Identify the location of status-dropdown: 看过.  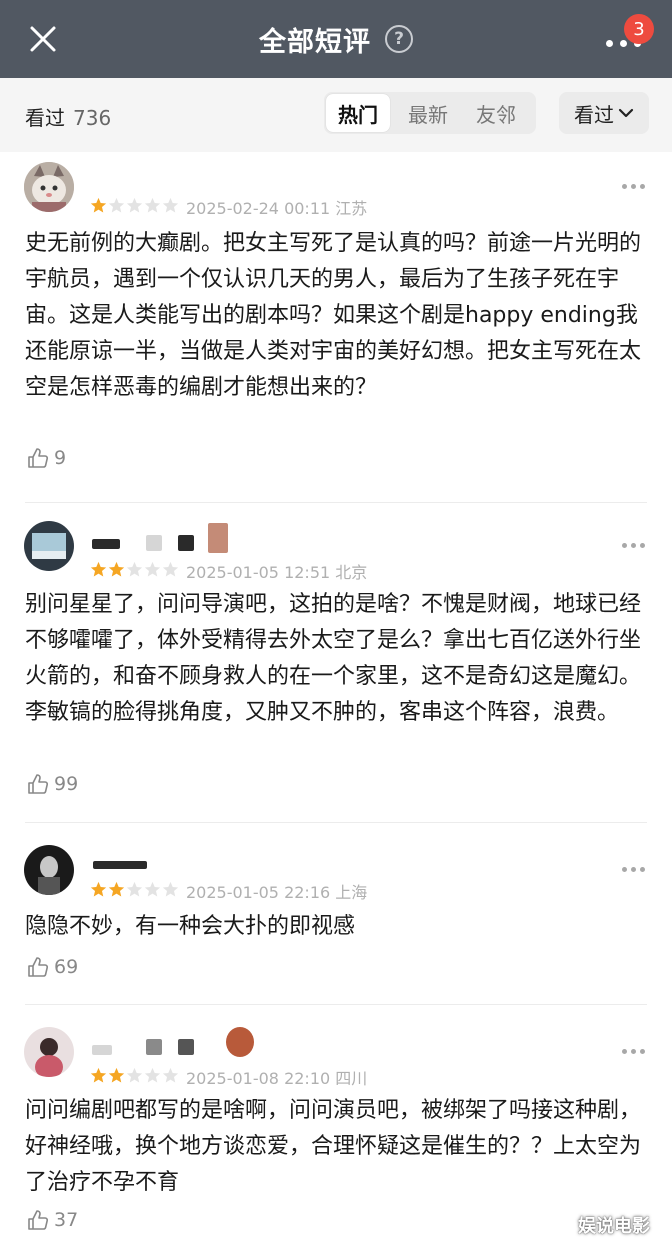
(604, 113).